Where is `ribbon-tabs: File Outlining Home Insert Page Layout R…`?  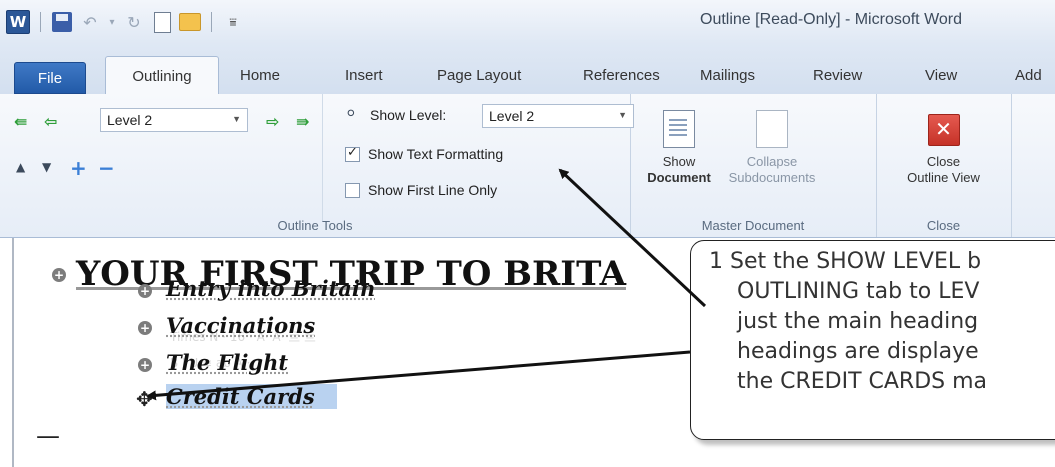 ribbon-tabs: File Outlining Home Insert Page Layout R… is located at coordinates (527, 70).